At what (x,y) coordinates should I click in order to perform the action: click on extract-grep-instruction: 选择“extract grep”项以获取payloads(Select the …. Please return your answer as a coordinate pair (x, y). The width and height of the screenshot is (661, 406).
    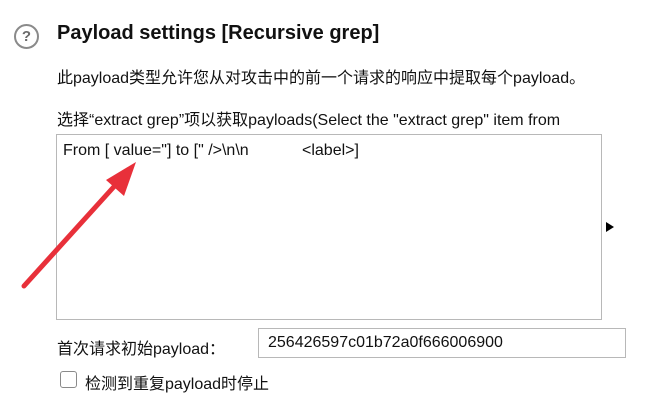
    Looking at the image, I should click on (309, 120).